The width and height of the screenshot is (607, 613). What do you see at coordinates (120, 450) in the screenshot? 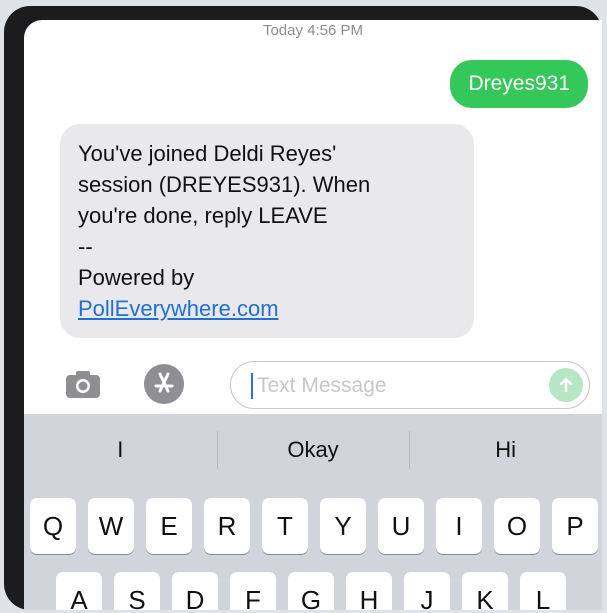
I see `suggestion-i: I` at bounding box center [120, 450].